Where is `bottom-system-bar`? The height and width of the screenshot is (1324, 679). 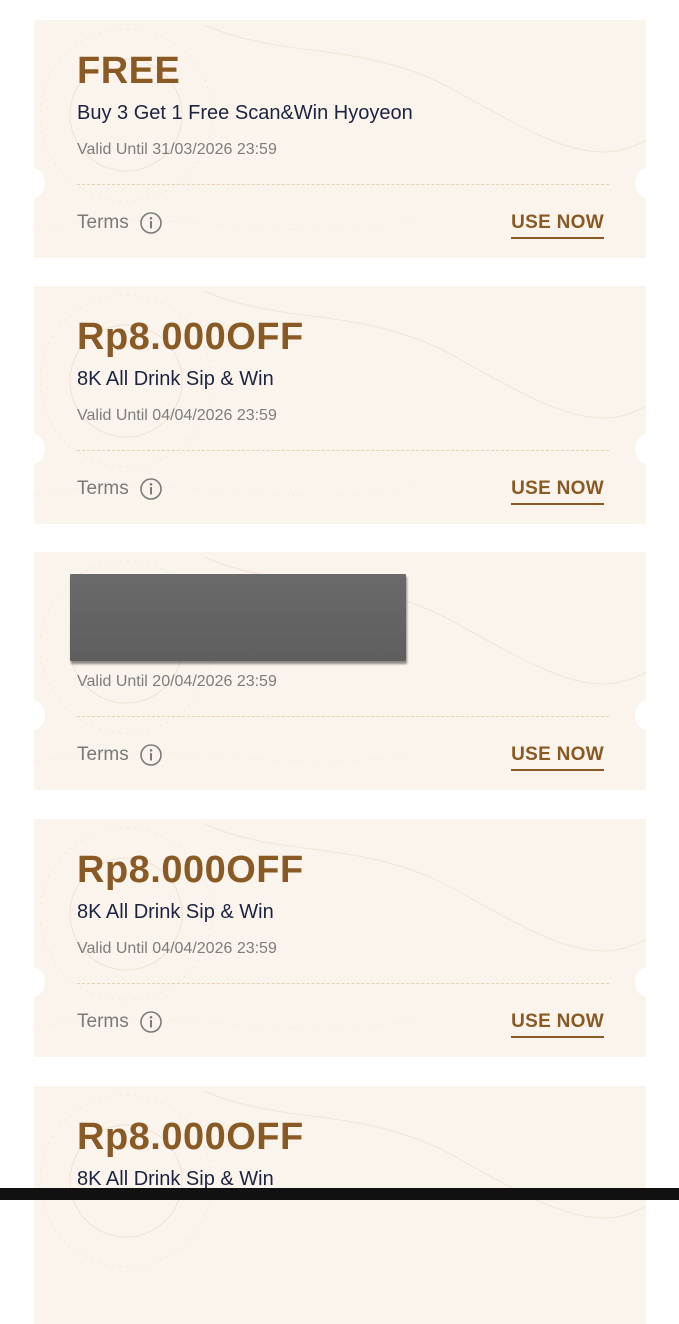 bottom-system-bar is located at coordinates (339, 1194).